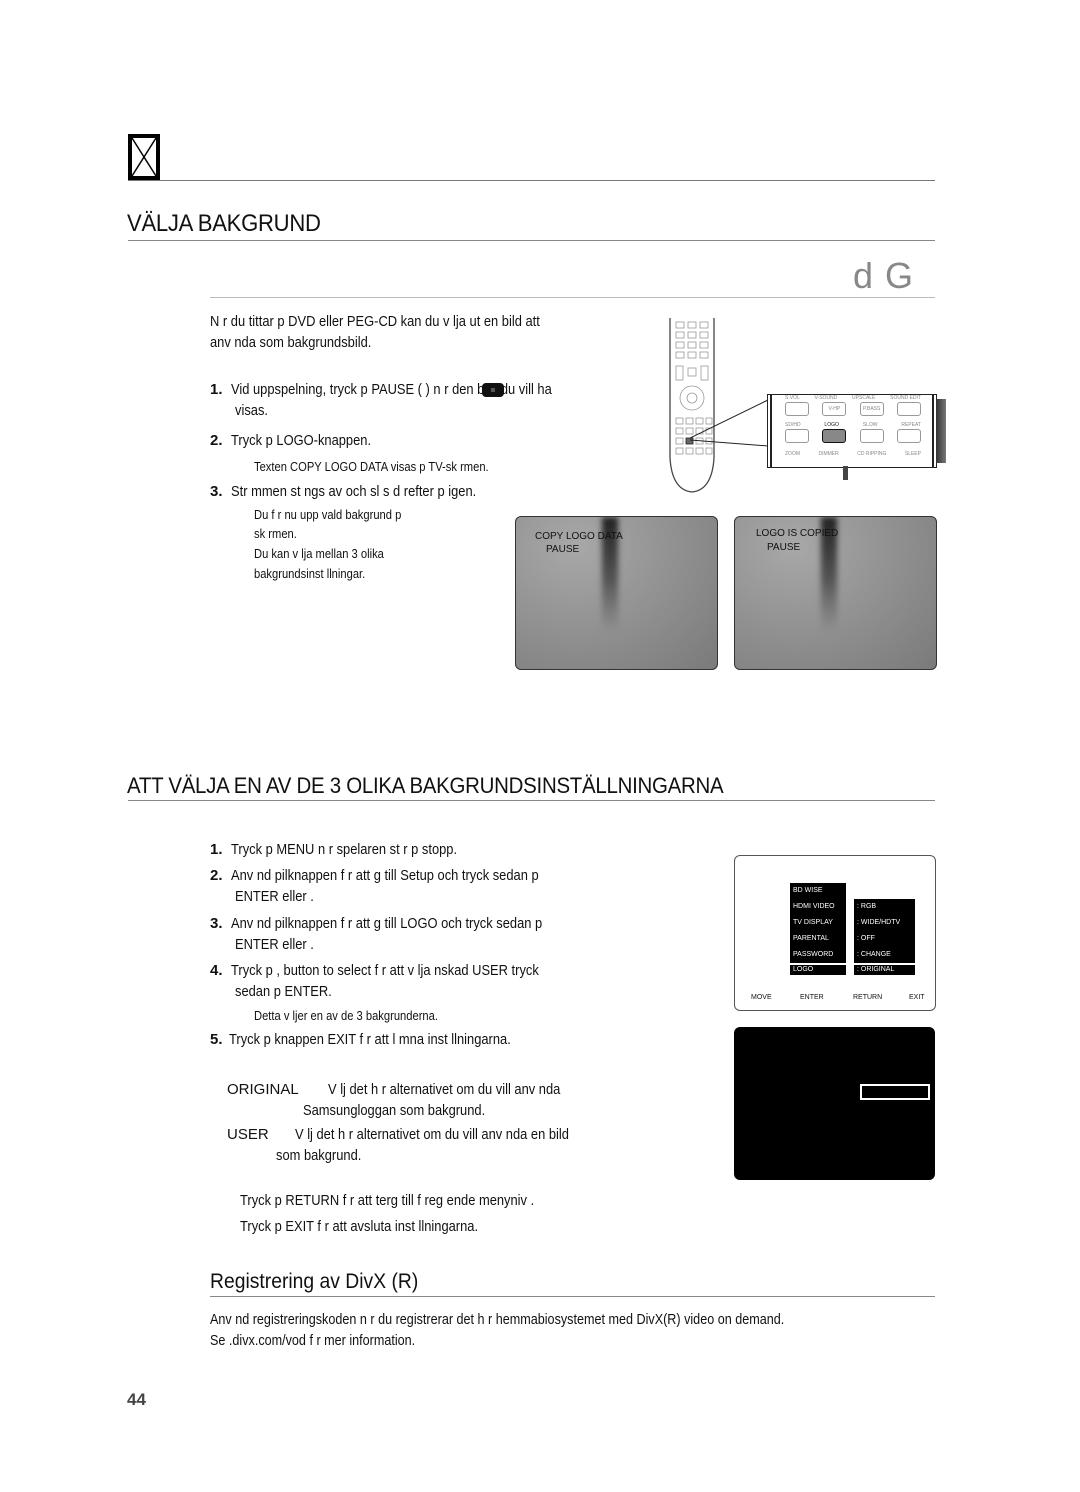 Image resolution: width=1080 pixels, height=1492 pixels. I want to click on section-title-rule, so click(531, 240).